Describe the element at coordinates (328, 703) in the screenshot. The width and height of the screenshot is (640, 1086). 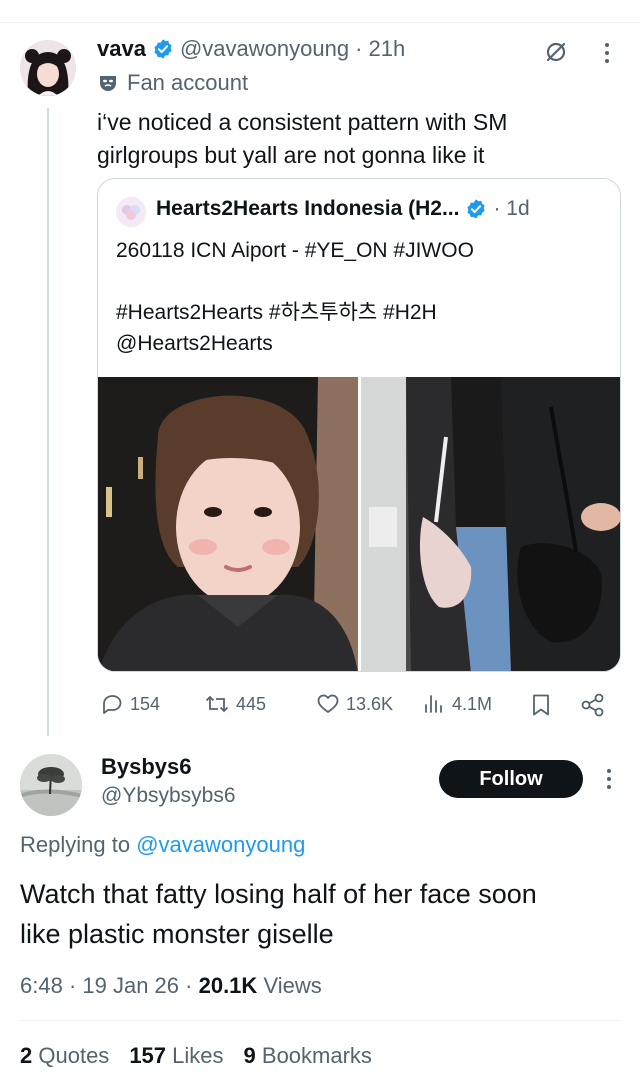
I see `like-icon` at that location.